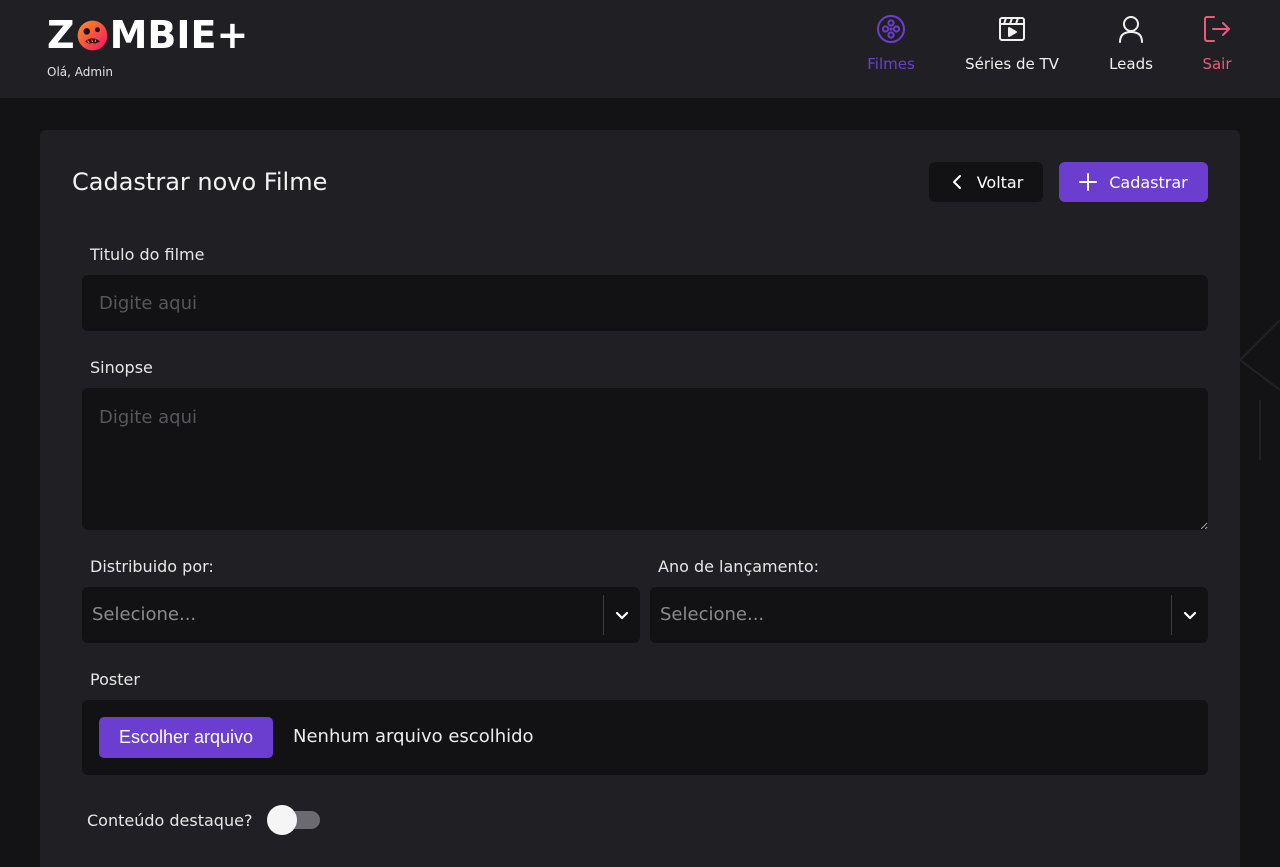  Describe the element at coordinates (200, 182) in the screenshot. I see `page-title: Cadastrar novo Filme` at that location.